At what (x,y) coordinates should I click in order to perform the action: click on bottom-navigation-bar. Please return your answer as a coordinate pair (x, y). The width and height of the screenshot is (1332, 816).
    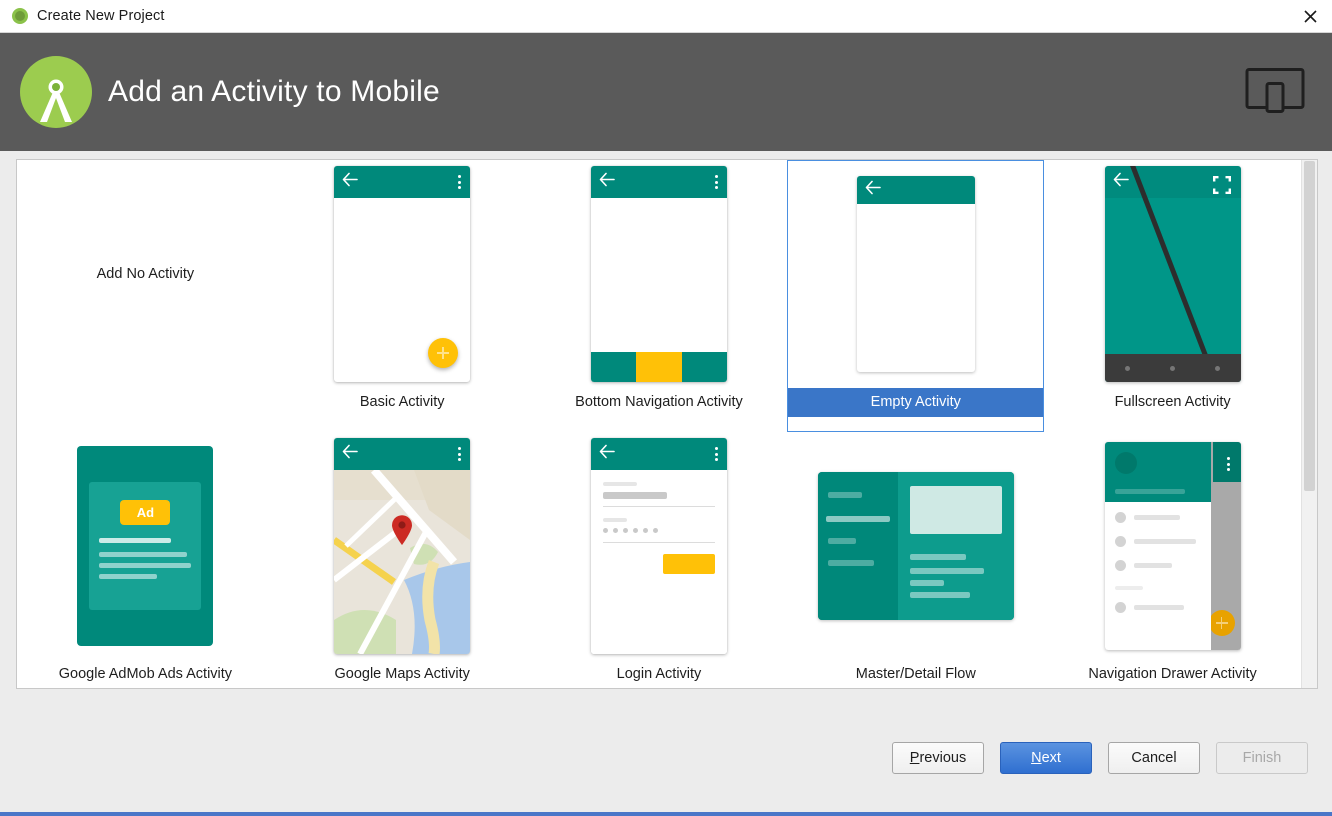
    Looking at the image, I should click on (658, 367).